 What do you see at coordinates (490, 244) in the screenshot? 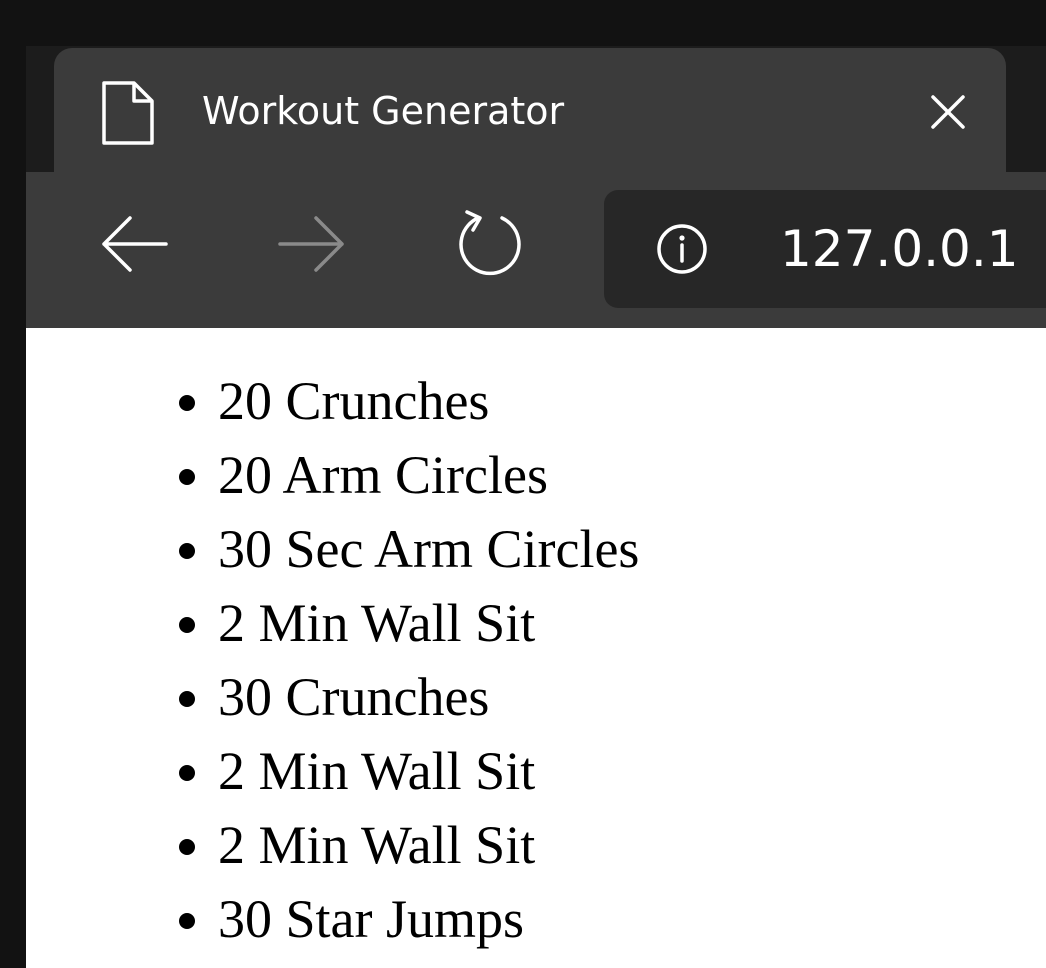
I see `reload-icon` at bounding box center [490, 244].